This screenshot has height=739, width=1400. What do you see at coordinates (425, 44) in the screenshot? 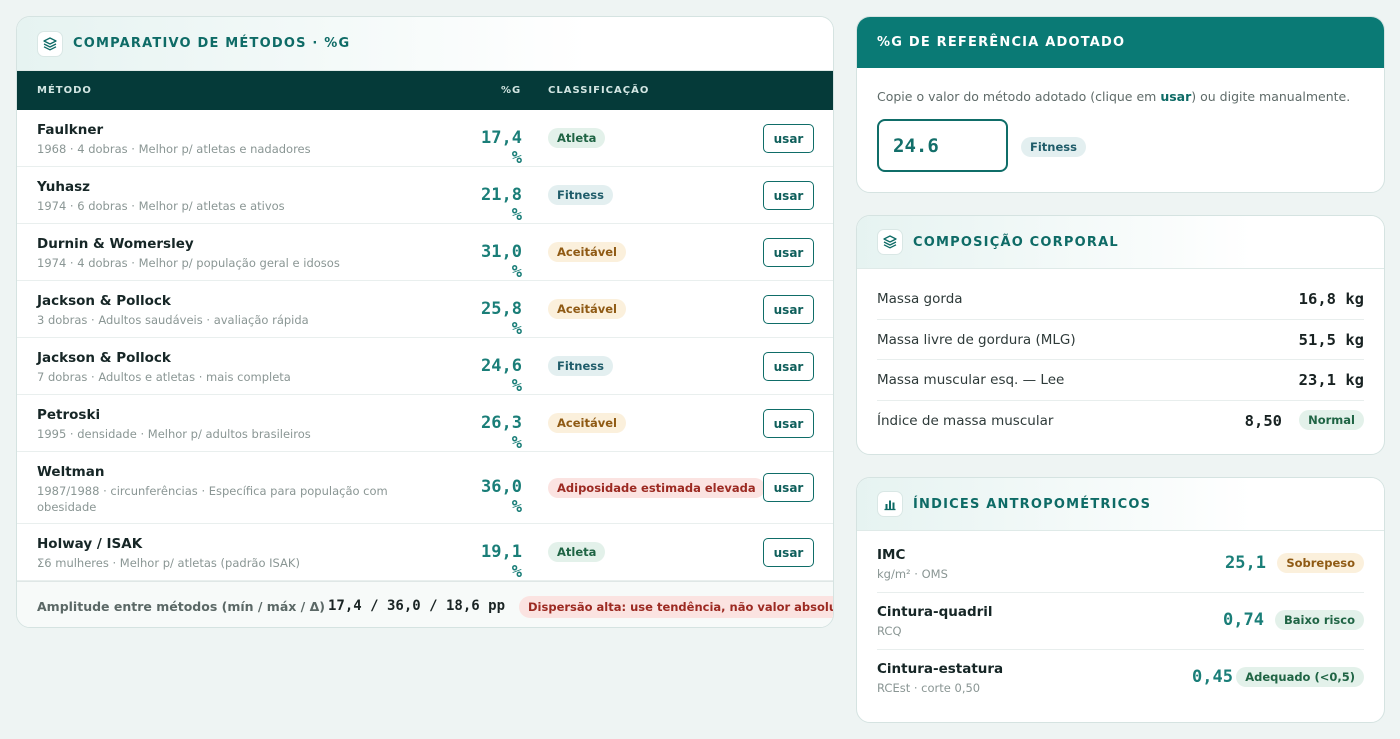
I see `methods-card-header: COMPARATIVO DE MÉTODOS · %G` at bounding box center [425, 44].